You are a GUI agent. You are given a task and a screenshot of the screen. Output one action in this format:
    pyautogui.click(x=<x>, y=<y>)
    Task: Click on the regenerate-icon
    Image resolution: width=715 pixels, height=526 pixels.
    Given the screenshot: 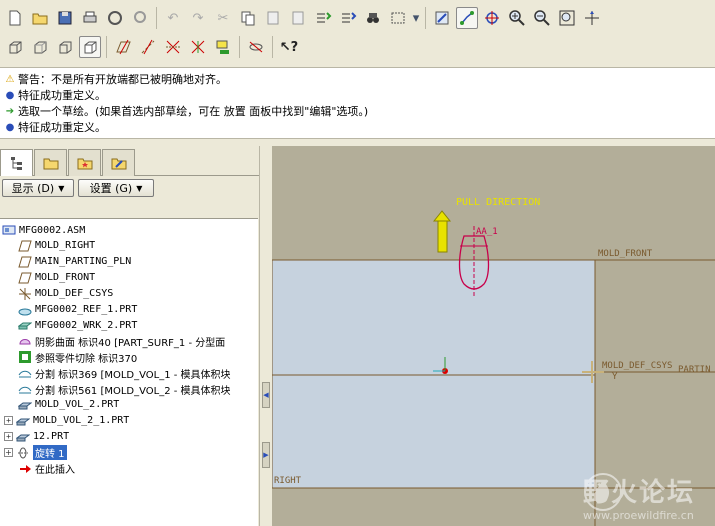 What is the action you would take?
    pyautogui.click(x=323, y=18)
    